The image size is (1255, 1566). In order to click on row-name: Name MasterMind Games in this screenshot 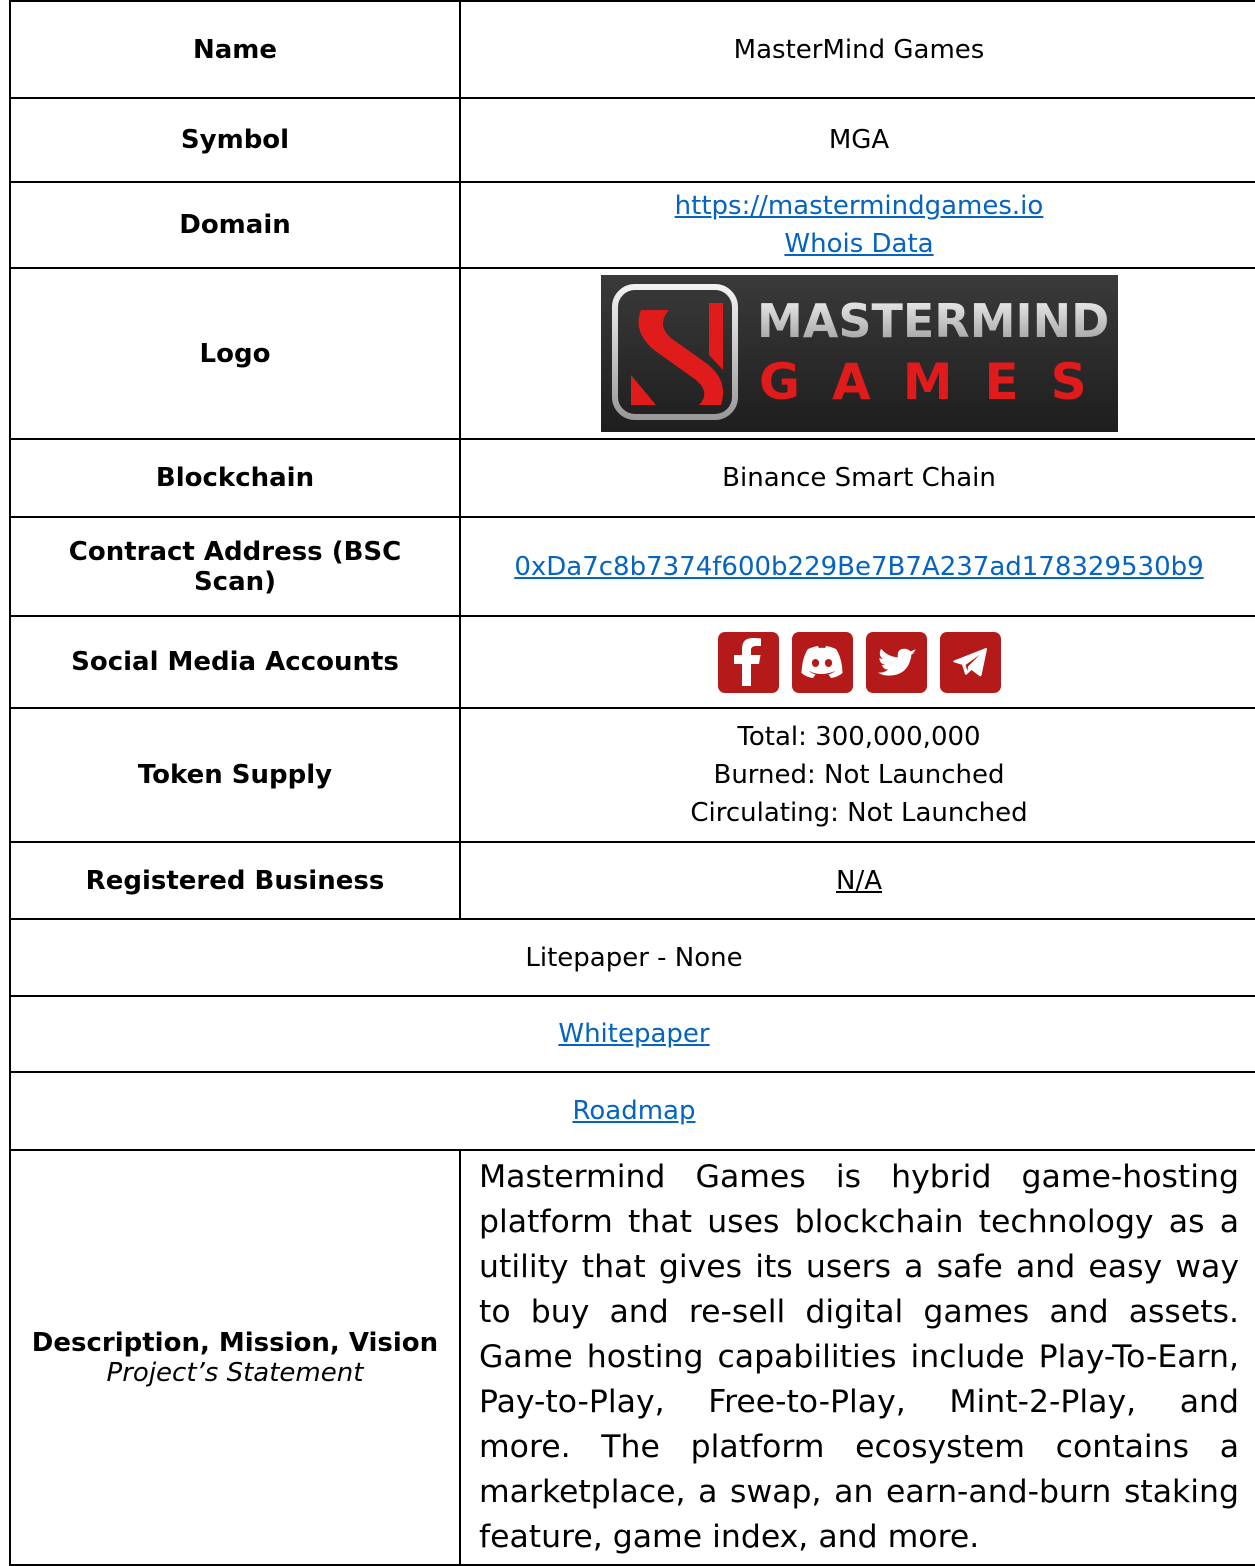, I will do `click(632, 49)`.